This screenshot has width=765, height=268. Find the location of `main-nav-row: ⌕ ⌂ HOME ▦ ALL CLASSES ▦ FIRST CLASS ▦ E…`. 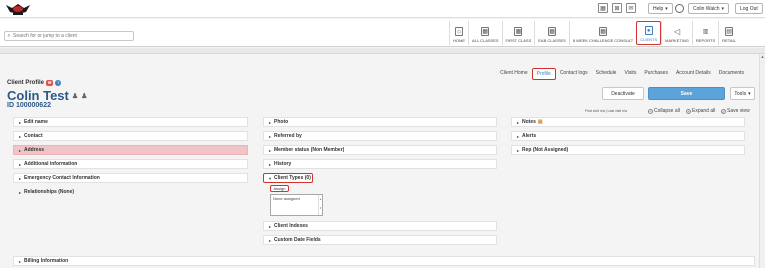

main-nav-row: ⌕ ⌂ HOME ▦ ALL CLASSES ▦ FIRST CLASS ▦ E… is located at coordinates (382, 33).